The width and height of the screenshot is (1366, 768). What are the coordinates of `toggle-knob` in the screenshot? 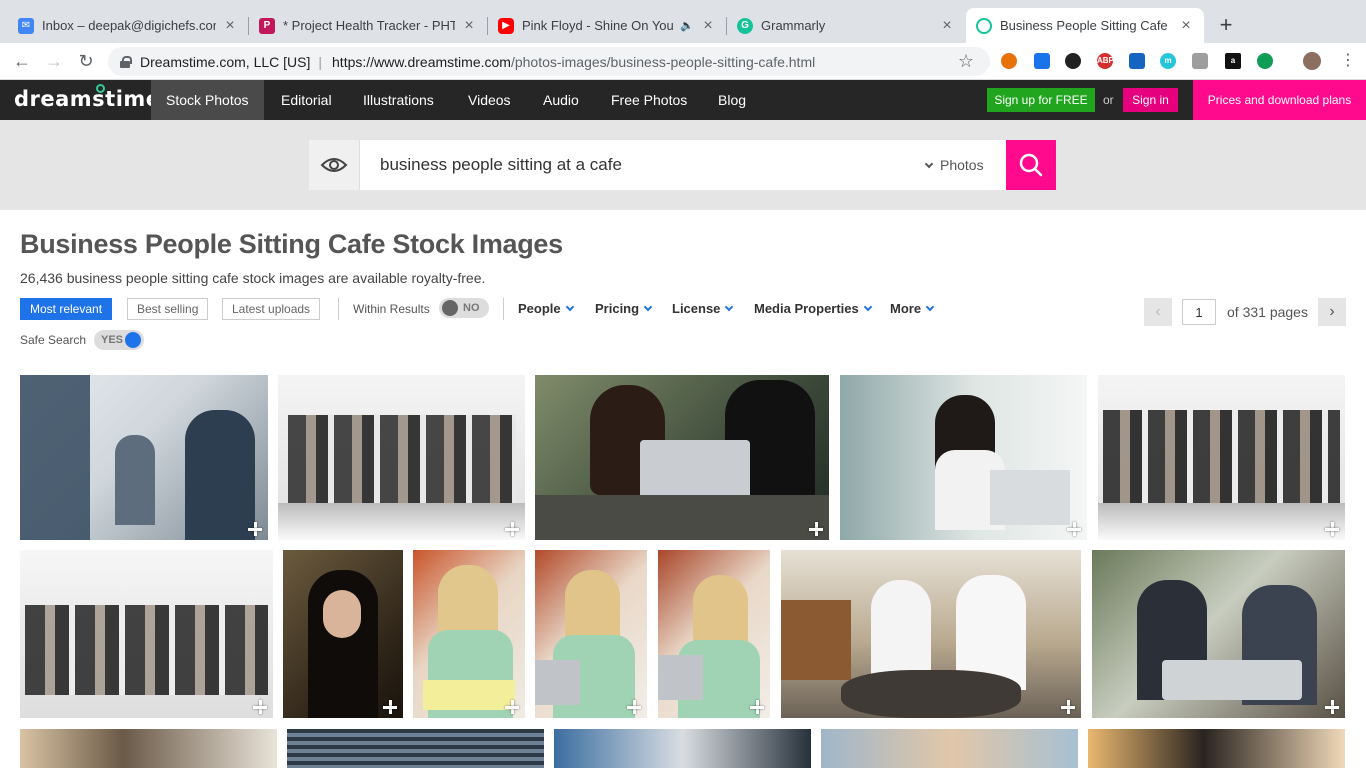 It's located at (450, 308).